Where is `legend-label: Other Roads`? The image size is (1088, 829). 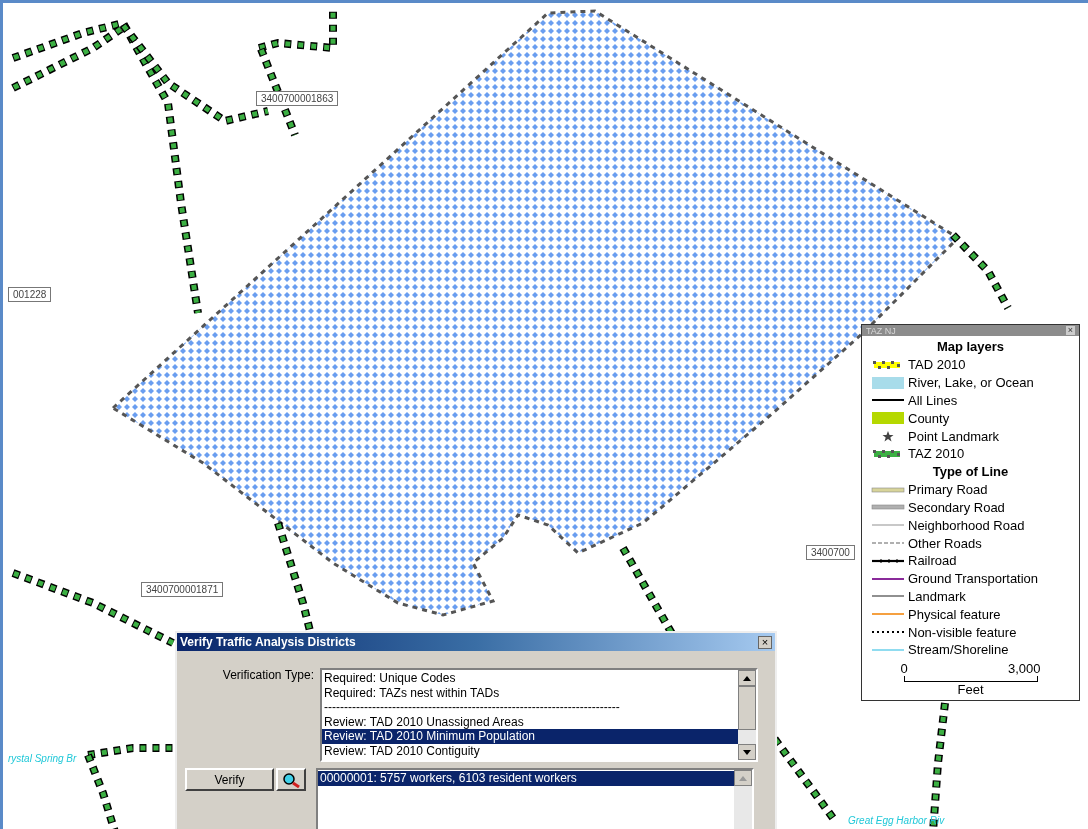
legend-label: Other Roads is located at coordinates (945, 543).